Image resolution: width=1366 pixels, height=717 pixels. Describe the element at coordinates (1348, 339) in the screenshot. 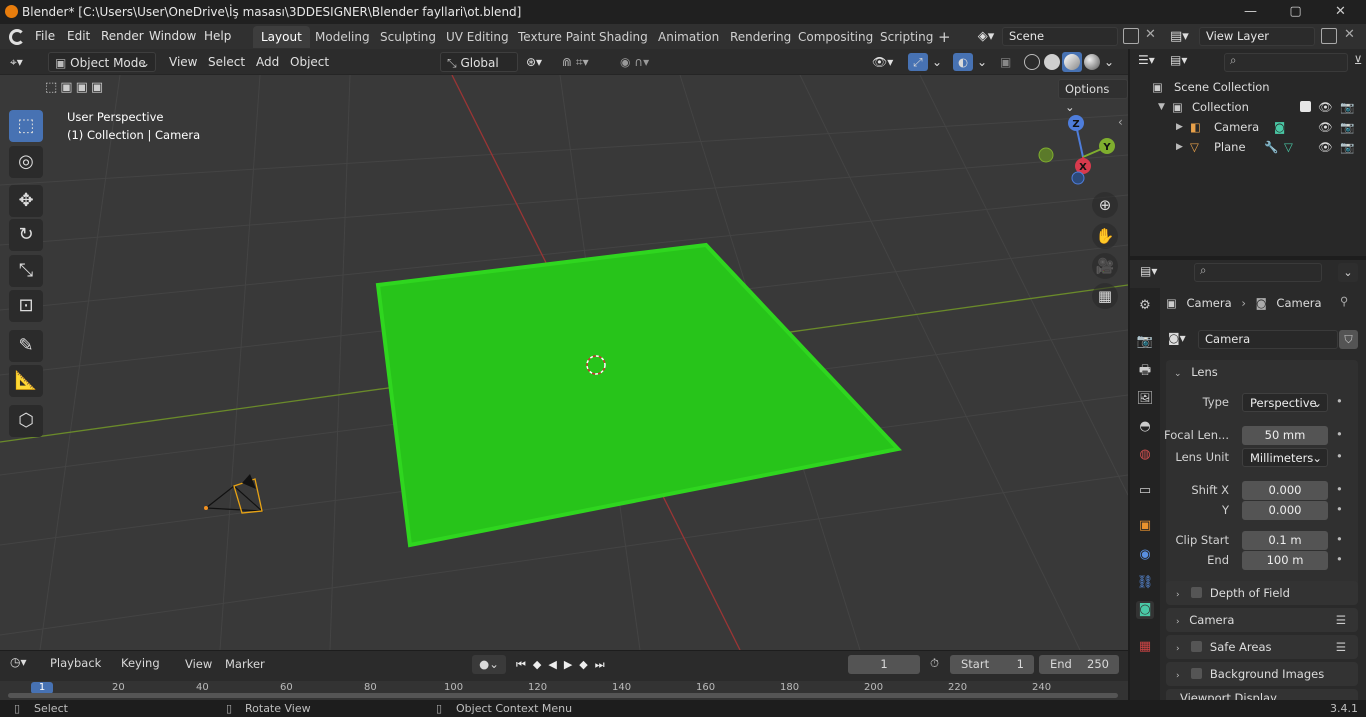

I see `fake-user-shield-icon: ⛉` at that location.